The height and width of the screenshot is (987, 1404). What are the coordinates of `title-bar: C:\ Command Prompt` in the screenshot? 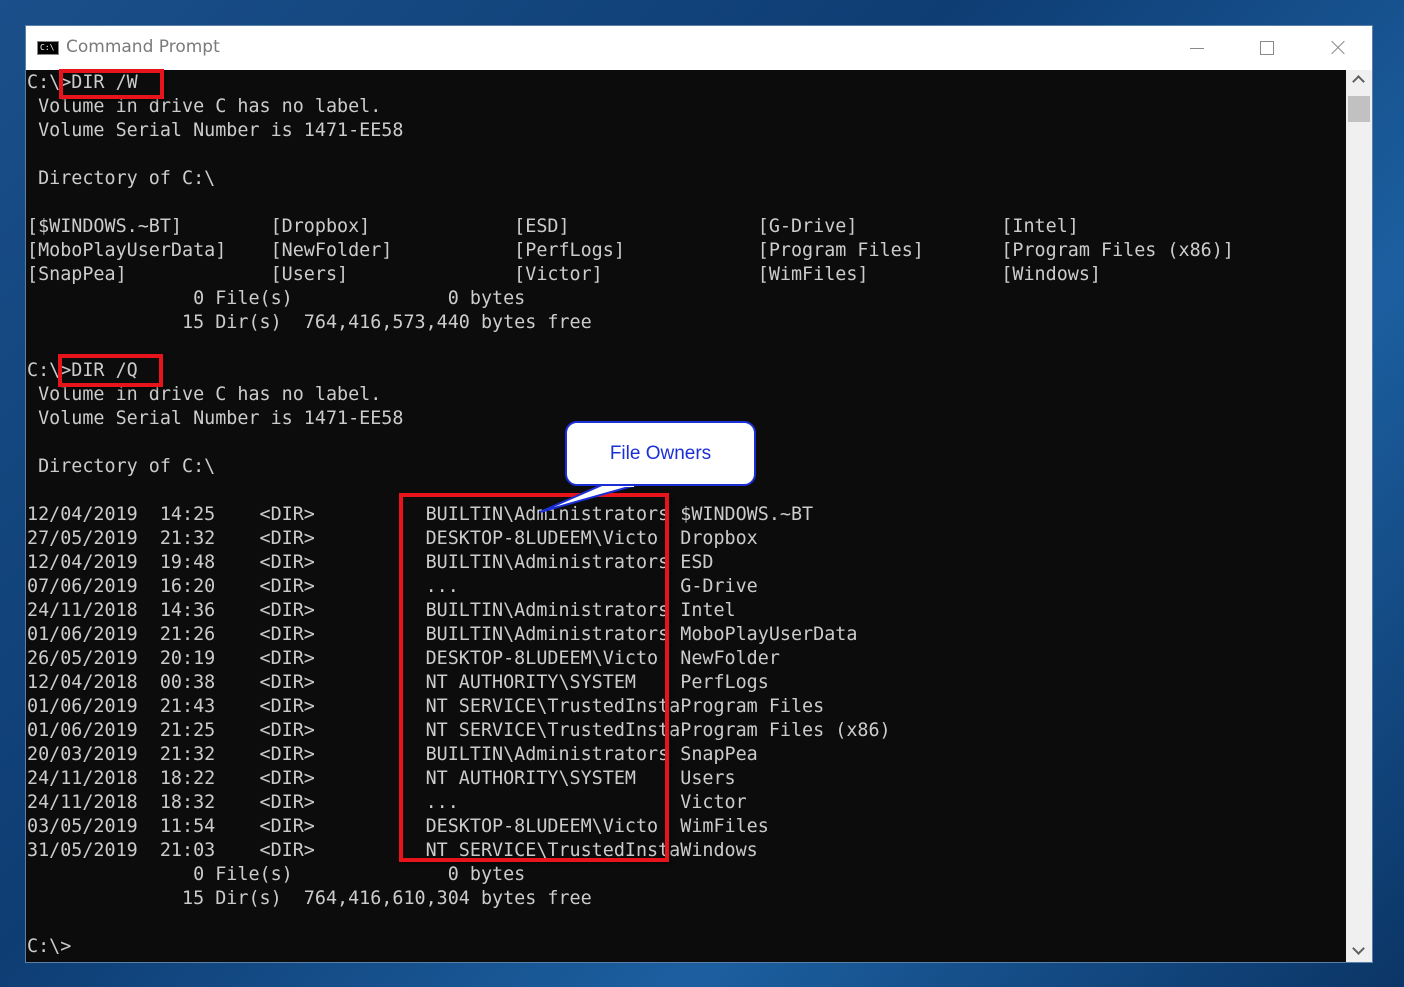 It's located at (699, 48).